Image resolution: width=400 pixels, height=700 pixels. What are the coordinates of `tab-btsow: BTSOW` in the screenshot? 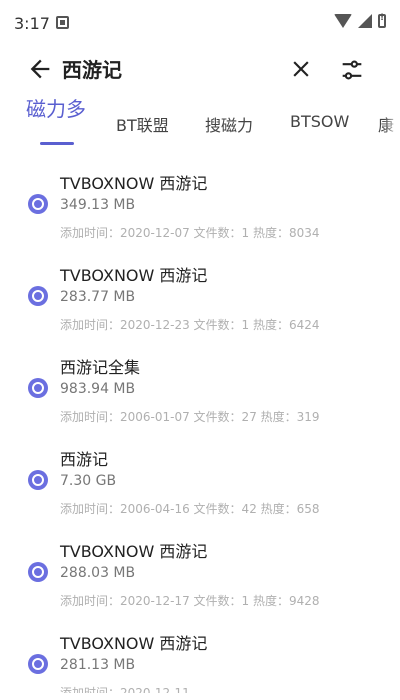 It's located at (319, 121).